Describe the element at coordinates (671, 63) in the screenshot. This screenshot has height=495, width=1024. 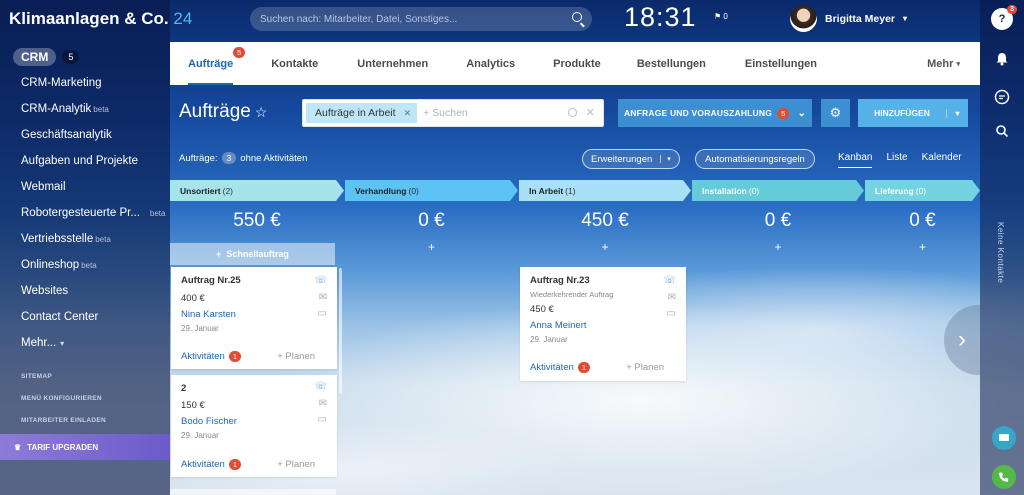
I see `tab-bestellungen: Bestellungen` at that location.